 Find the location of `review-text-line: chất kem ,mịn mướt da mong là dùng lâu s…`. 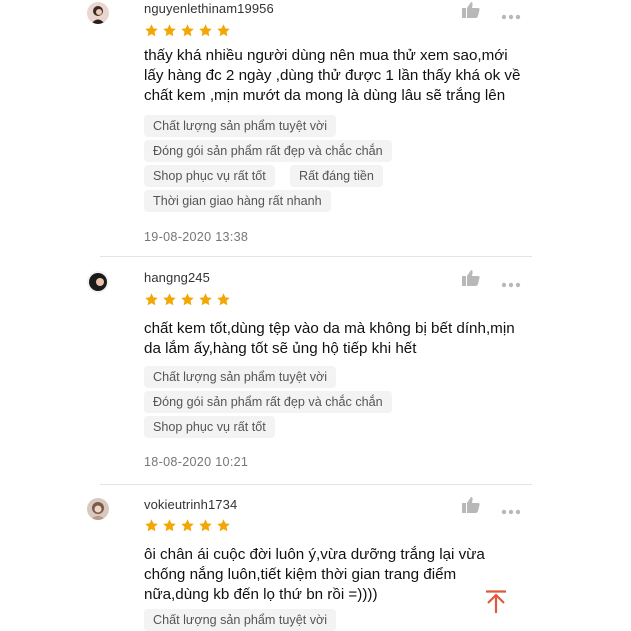

review-text-line: chất kem ,mịn mướt da mong là dùng lâu s… is located at coordinates (325, 95).